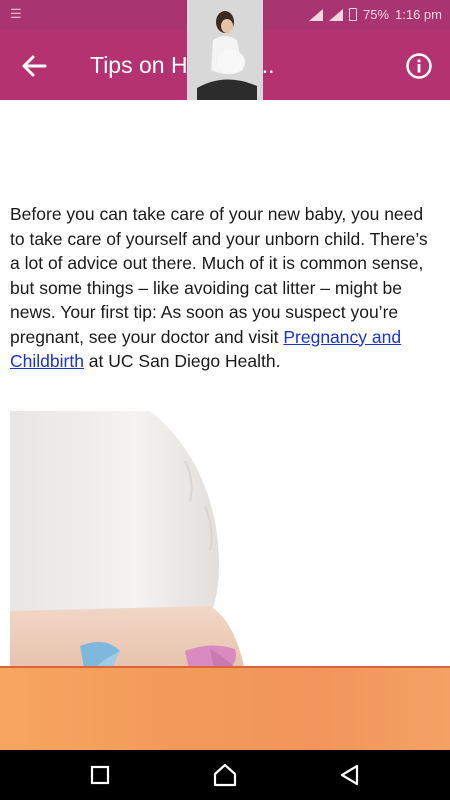 The width and height of the screenshot is (450, 800). I want to click on recents-button, so click(100, 775).